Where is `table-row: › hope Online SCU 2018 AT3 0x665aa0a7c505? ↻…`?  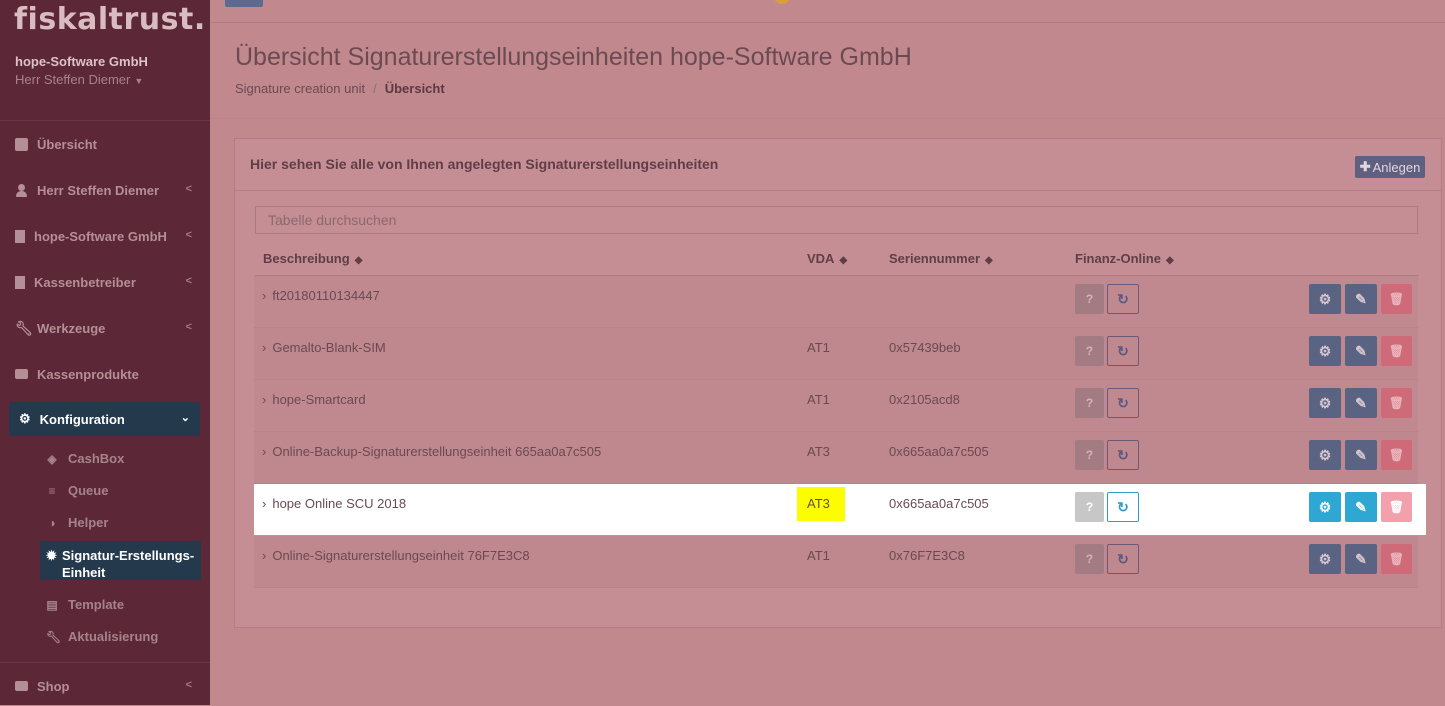
table-row: › hope Online SCU 2018 AT3 0x665aa0a7c505? ↻… is located at coordinates (840, 509).